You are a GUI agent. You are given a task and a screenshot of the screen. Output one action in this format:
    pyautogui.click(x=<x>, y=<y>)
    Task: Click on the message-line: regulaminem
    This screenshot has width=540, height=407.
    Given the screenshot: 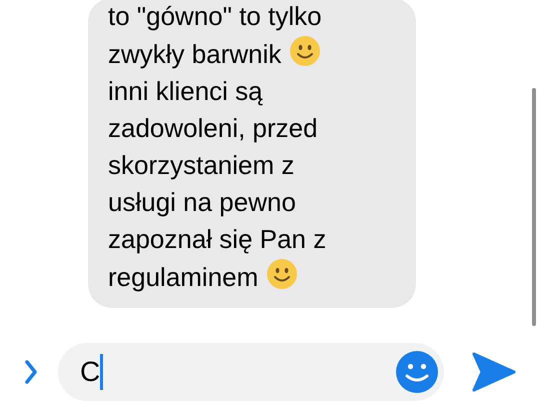 What is the action you would take?
    pyautogui.click(x=256, y=277)
    